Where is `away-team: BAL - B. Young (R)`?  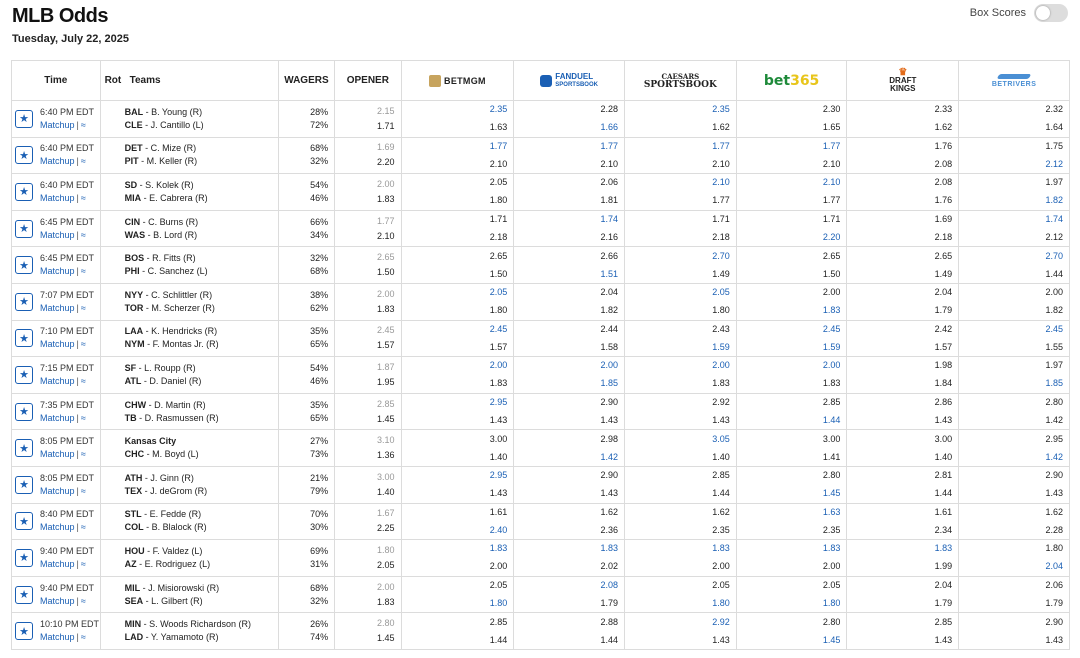
away-team: BAL - B. Young (R) is located at coordinates (201, 112).